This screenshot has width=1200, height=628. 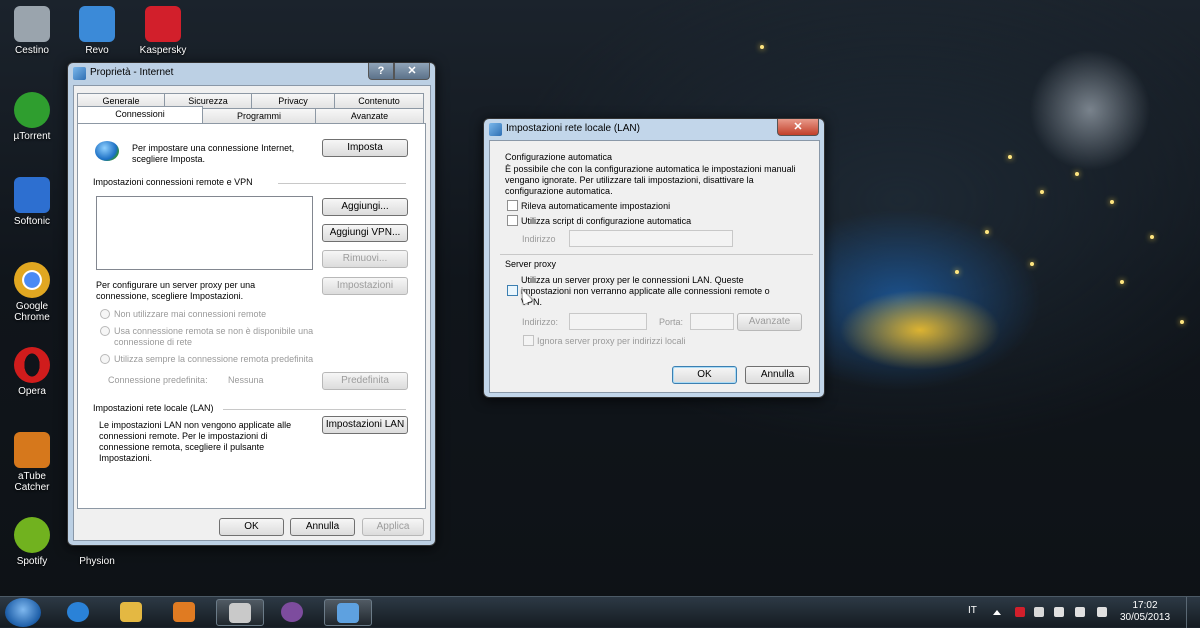 I want to click on auto-script-checkbox, so click(x=512, y=220).